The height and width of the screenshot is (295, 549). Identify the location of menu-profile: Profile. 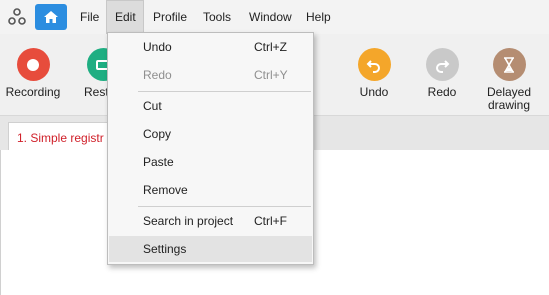
(170, 17).